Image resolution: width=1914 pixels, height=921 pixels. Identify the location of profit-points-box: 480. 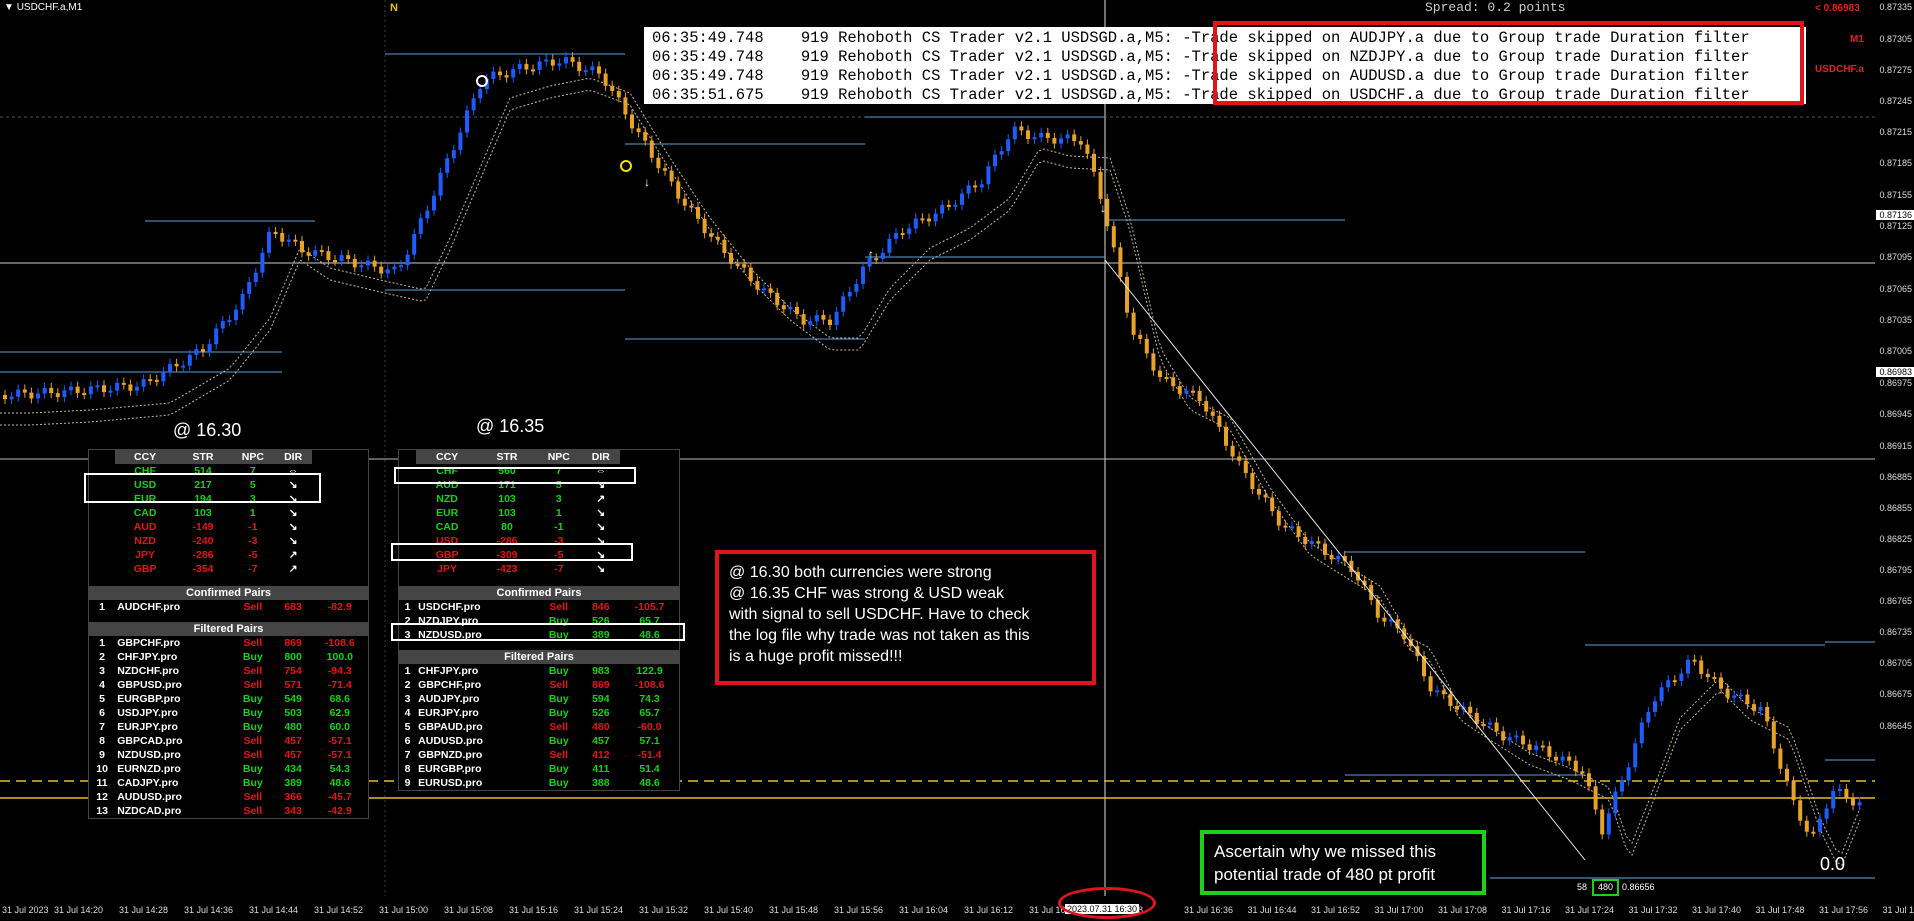
(1605, 887).